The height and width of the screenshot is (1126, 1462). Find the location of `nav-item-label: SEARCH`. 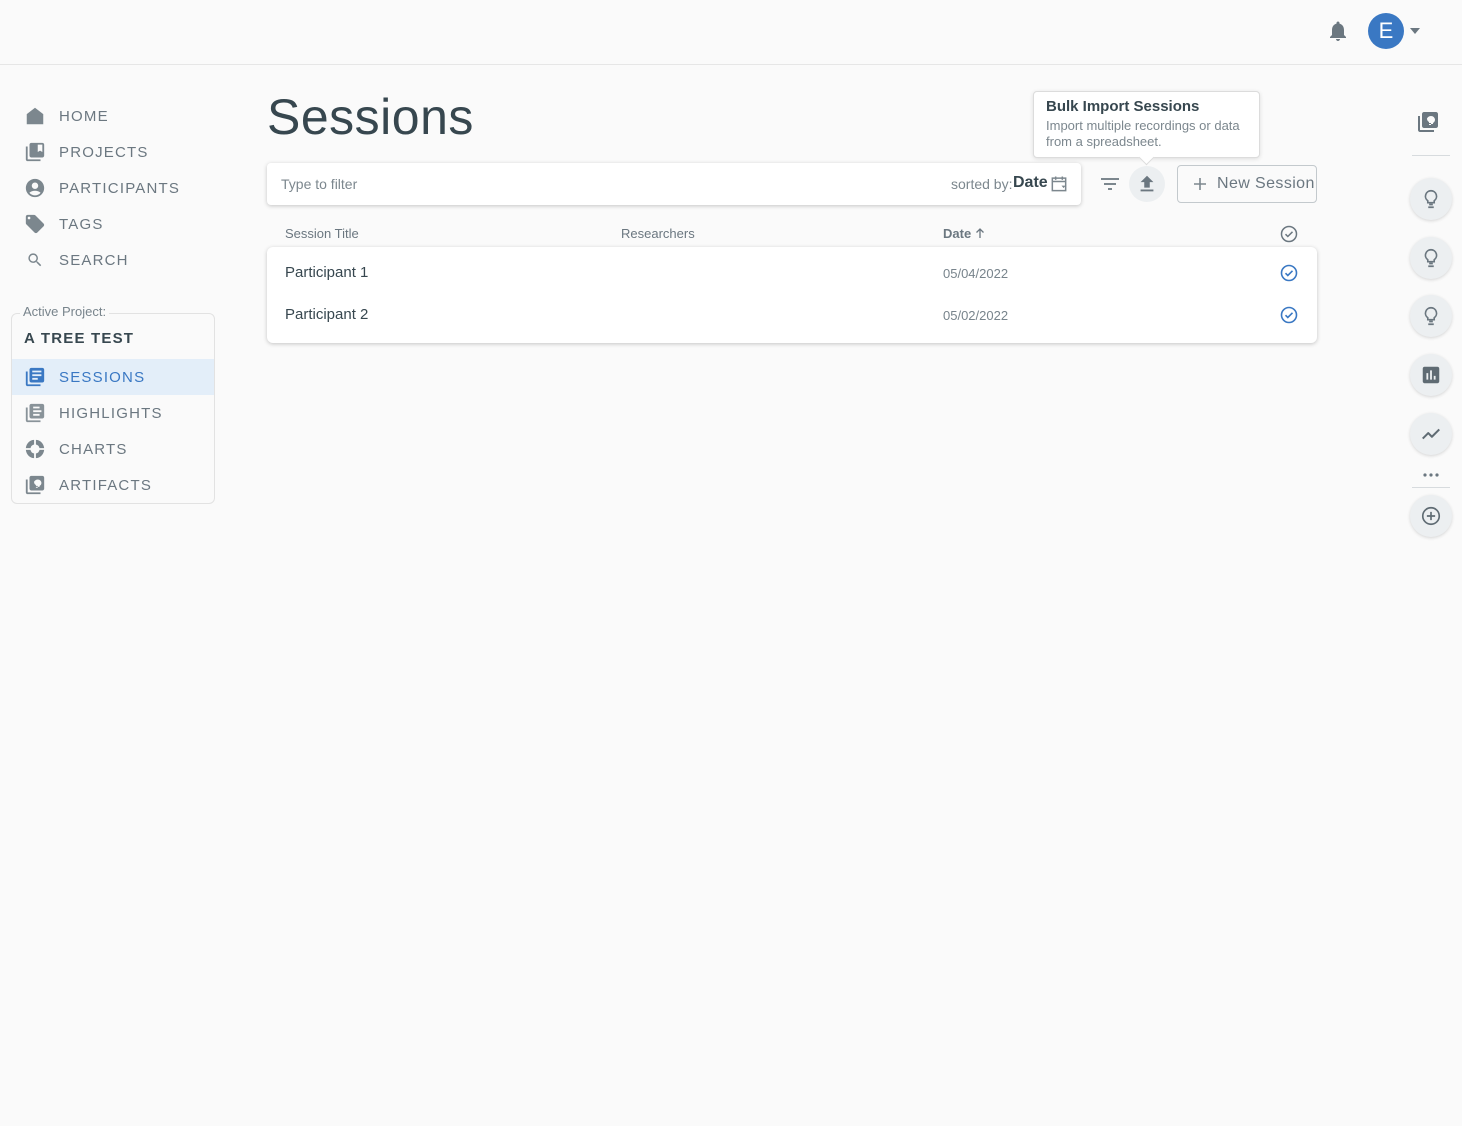

nav-item-label: SEARCH is located at coordinates (94, 260).